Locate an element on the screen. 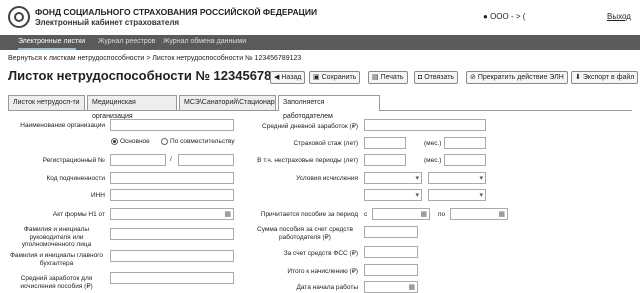  reg-no-field is located at coordinates (138, 160).